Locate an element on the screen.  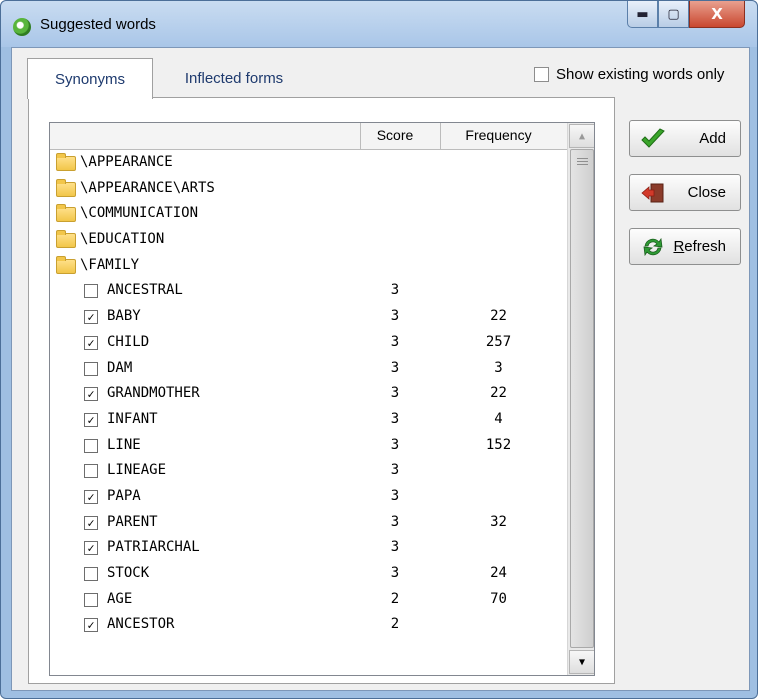
list-header: Score Frequency is located at coordinates (308, 136).